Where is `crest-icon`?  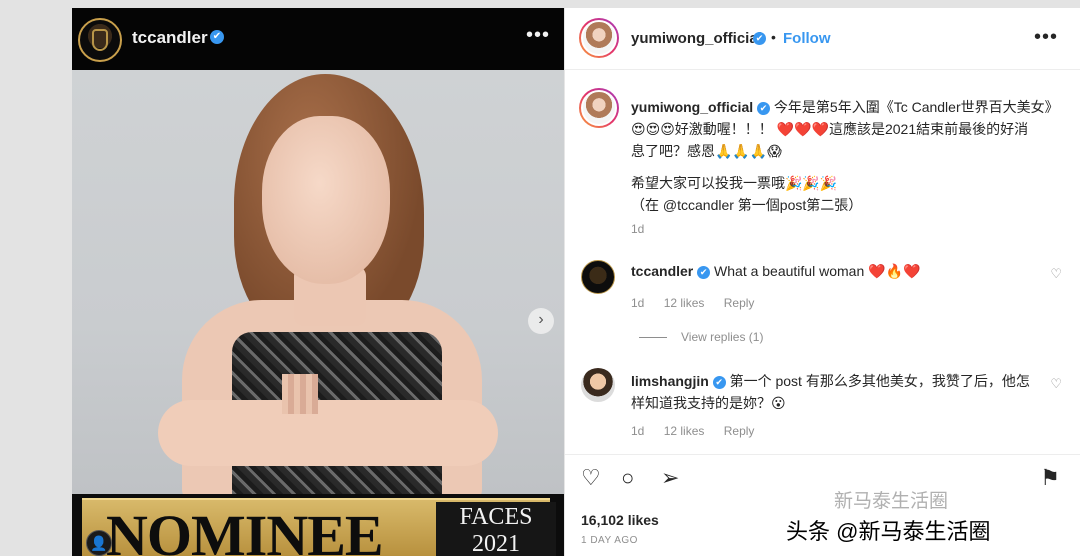 crest-icon is located at coordinates (100, 40).